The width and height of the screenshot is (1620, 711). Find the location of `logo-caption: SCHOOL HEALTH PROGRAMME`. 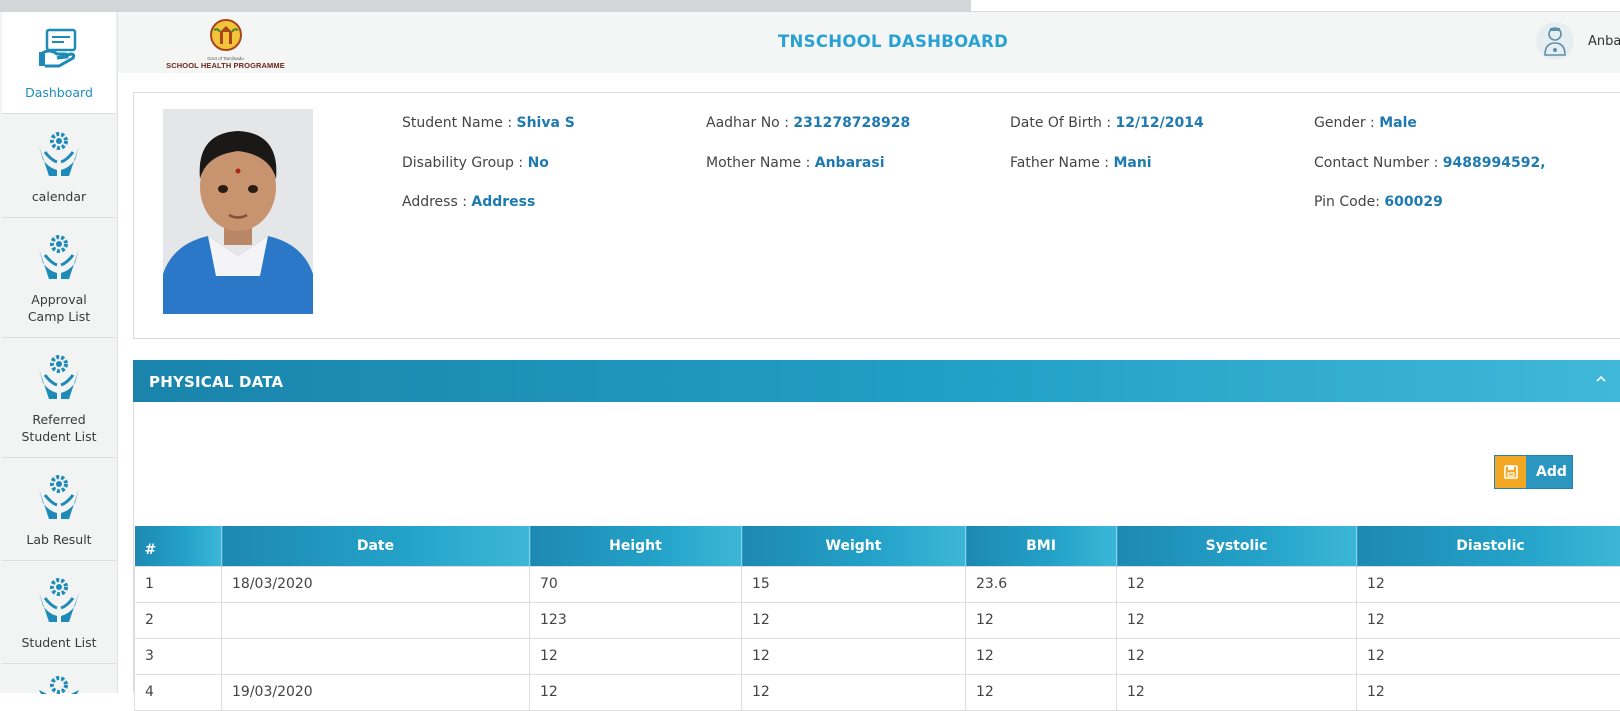

logo-caption: SCHOOL HEALTH PROGRAMME is located at coordinates (225, 65).